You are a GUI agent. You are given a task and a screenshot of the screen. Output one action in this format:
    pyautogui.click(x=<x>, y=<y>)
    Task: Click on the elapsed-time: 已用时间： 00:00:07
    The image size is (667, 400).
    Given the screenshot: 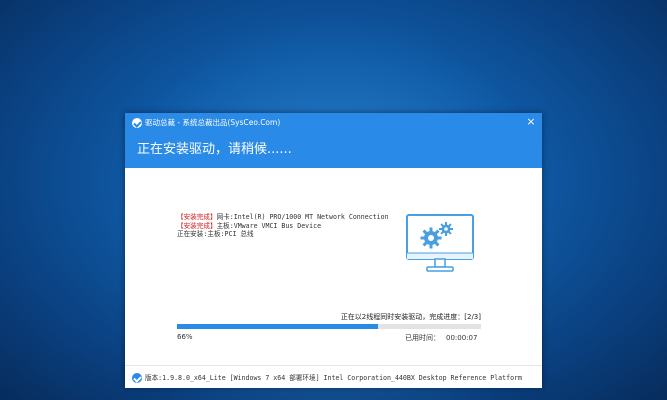 What is the action you would take?
    pyautogui.click(x=441, y=338)
    